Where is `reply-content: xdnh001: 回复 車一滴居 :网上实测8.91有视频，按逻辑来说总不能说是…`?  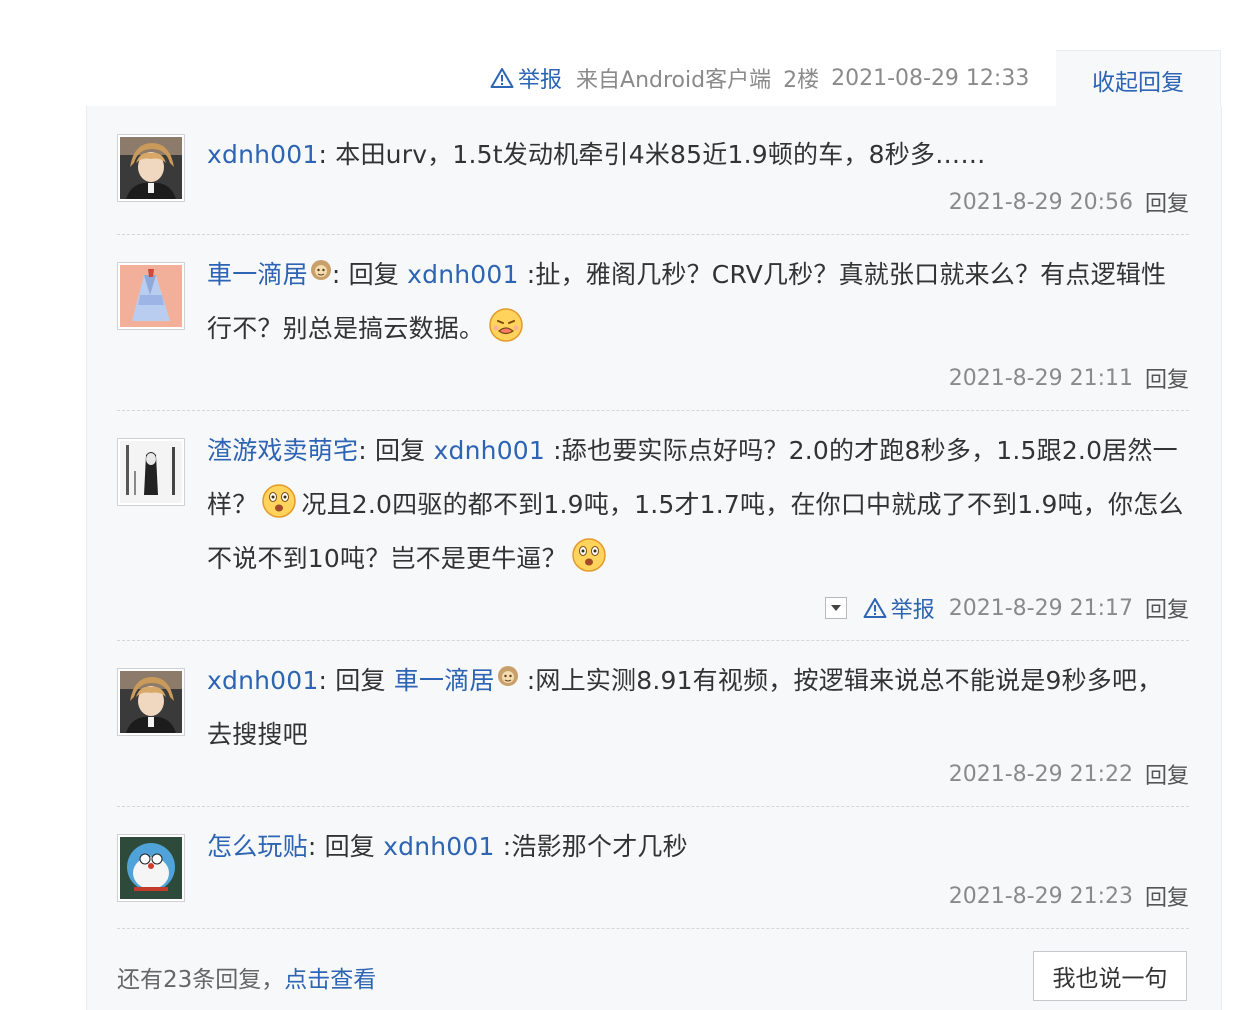 reply-content: xdnh001: 回复 車一滴居 :网上实测8.91有视频，按逻辑来说总不能说是… is located at coordinates (697, 708).